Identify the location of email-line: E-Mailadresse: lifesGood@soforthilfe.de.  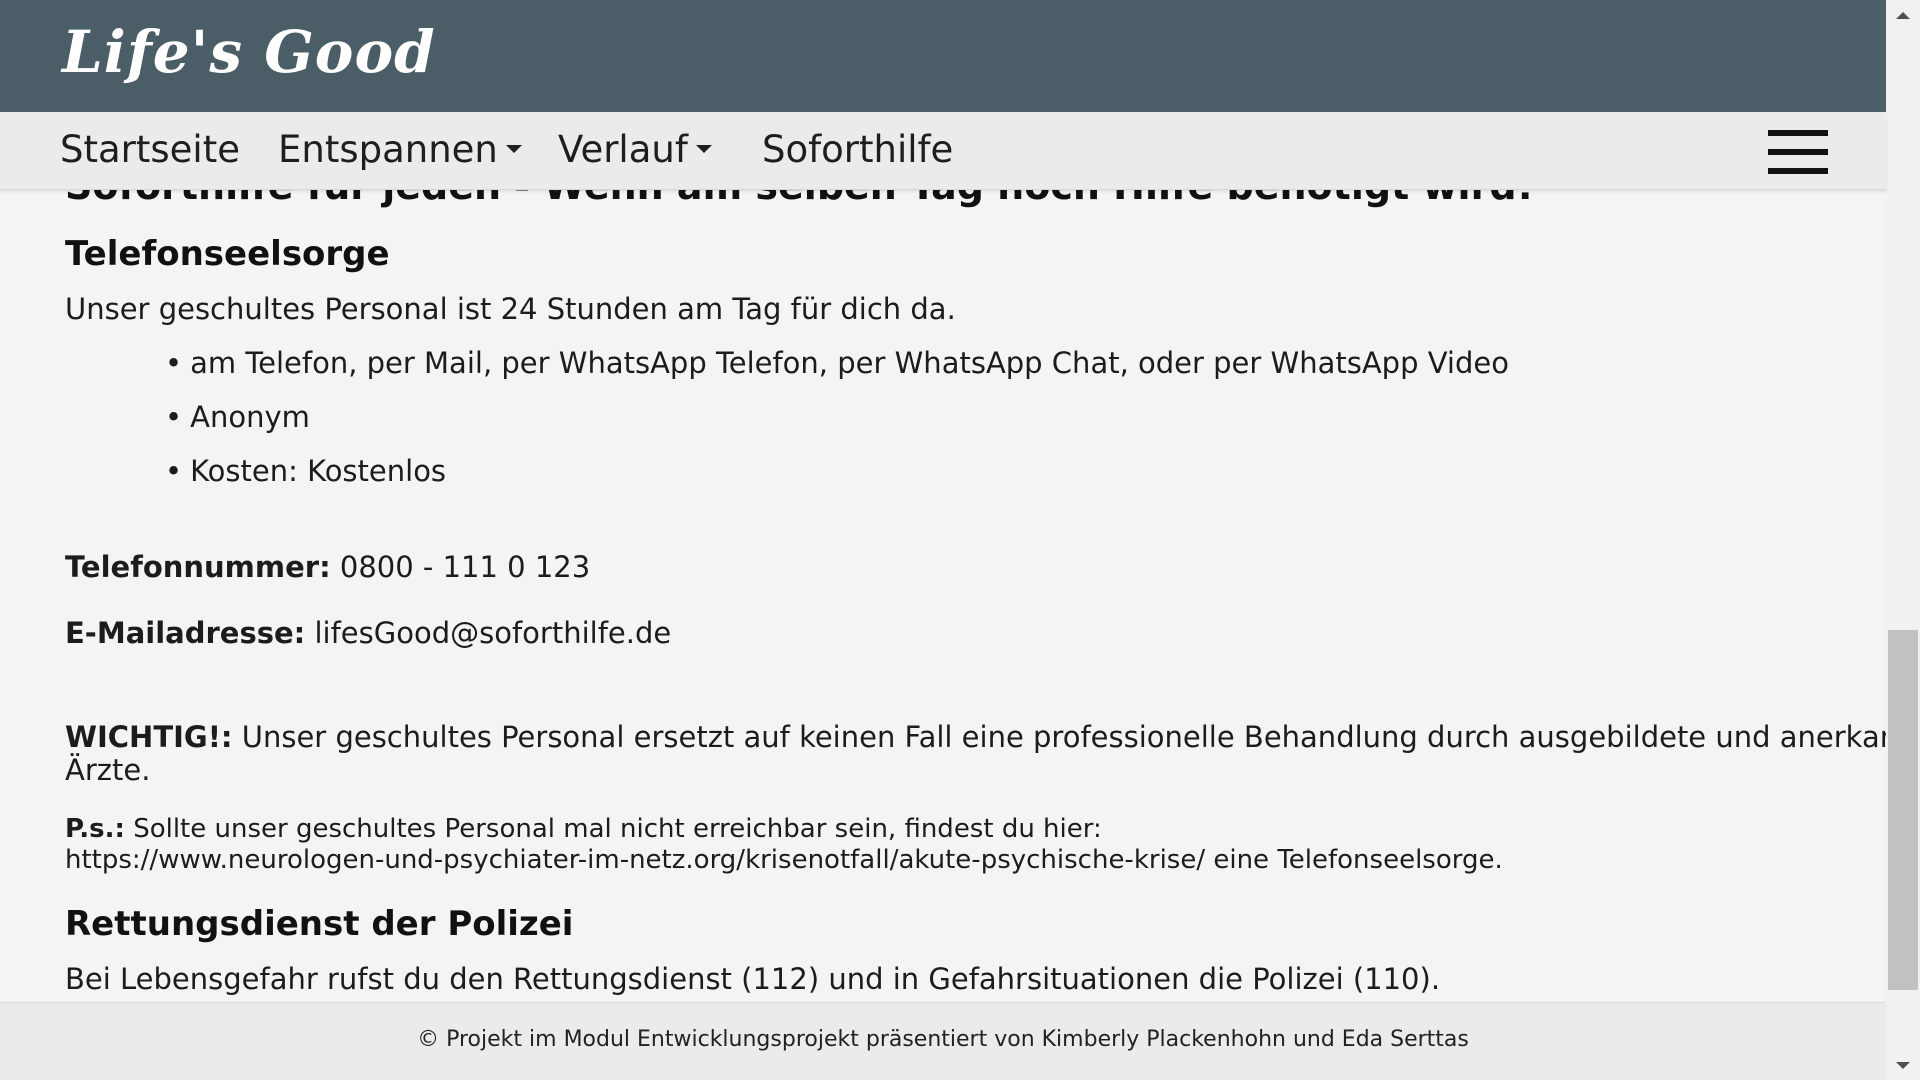
(368, 633).